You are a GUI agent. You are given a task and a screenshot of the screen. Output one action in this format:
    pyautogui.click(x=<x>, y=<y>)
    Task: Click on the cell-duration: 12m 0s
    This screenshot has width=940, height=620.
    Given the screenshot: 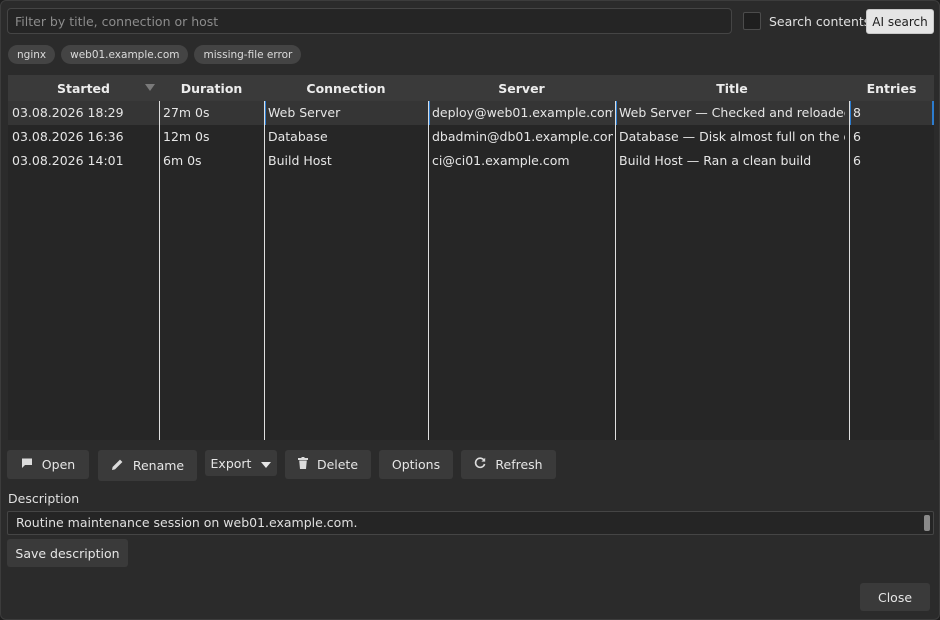 What is the action you would take?
    pyautogui.click(x=186, y=136)
    